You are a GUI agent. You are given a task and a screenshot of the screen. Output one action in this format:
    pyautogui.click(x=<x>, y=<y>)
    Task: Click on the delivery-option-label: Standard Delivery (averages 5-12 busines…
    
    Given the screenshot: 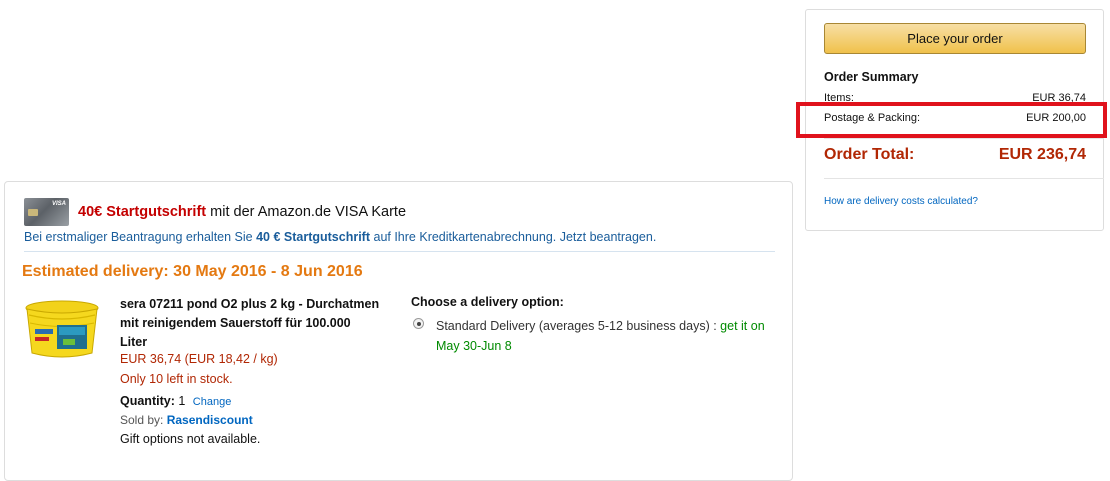 What is the action you would take?
    pyautogui.click(x=573, y=326)
    